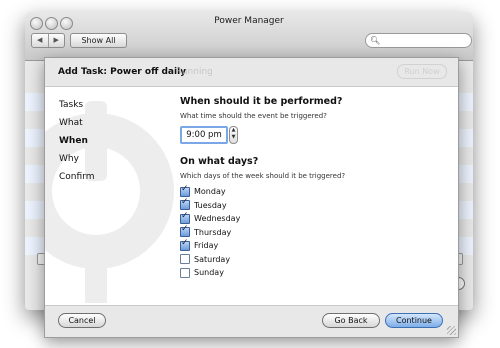  I want to click on day-friday: Friday, so click(315, 245).